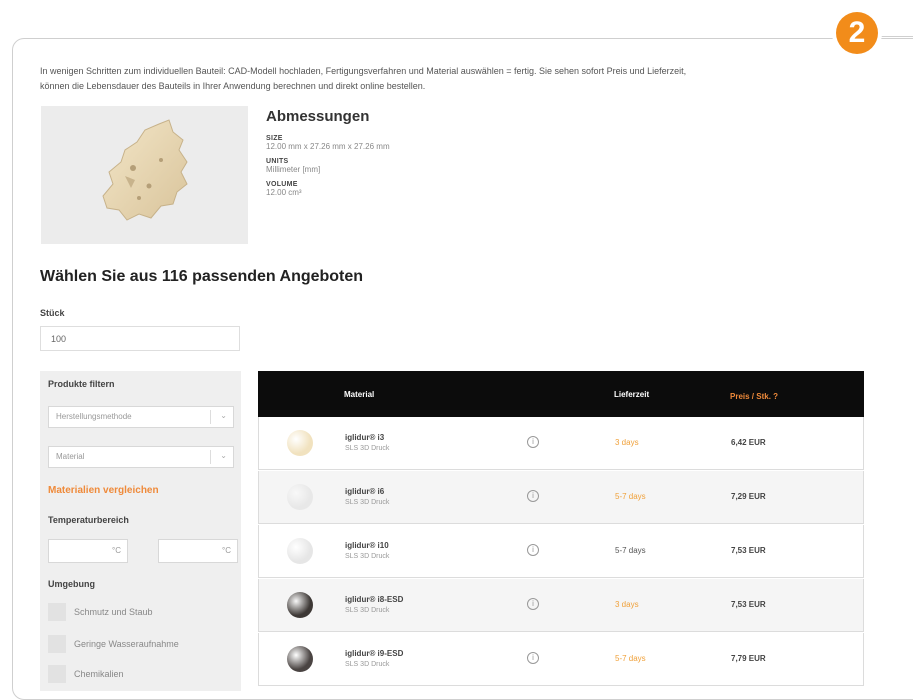  Describe the element at coordinates (561, 394) in the screenshot. I see `table-header: Material Lieferzeit Preis / Stk. ?` at that location.